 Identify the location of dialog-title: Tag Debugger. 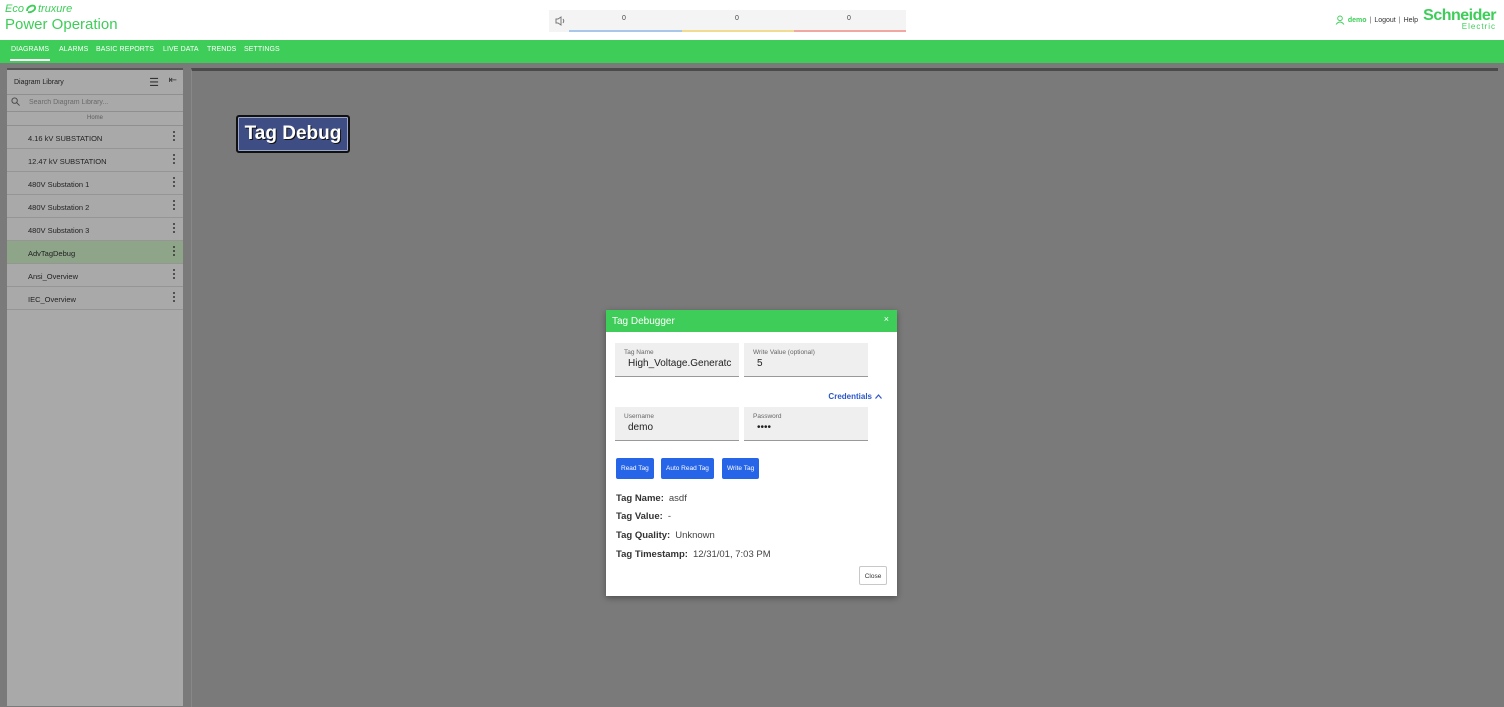
(643, 321).